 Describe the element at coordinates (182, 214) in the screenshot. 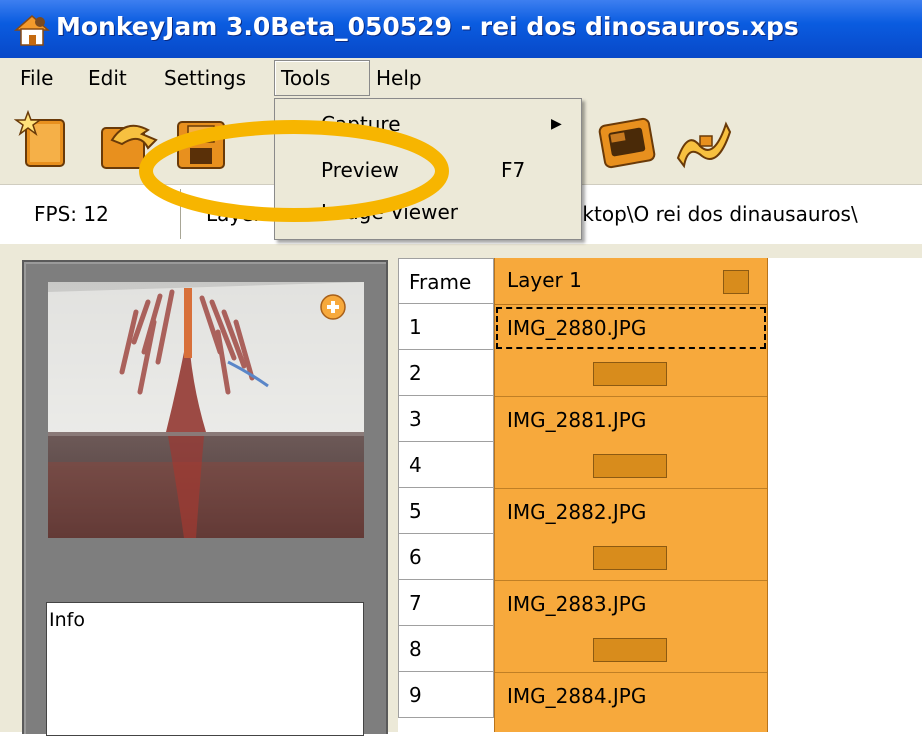

I see `status-separator` at that location.